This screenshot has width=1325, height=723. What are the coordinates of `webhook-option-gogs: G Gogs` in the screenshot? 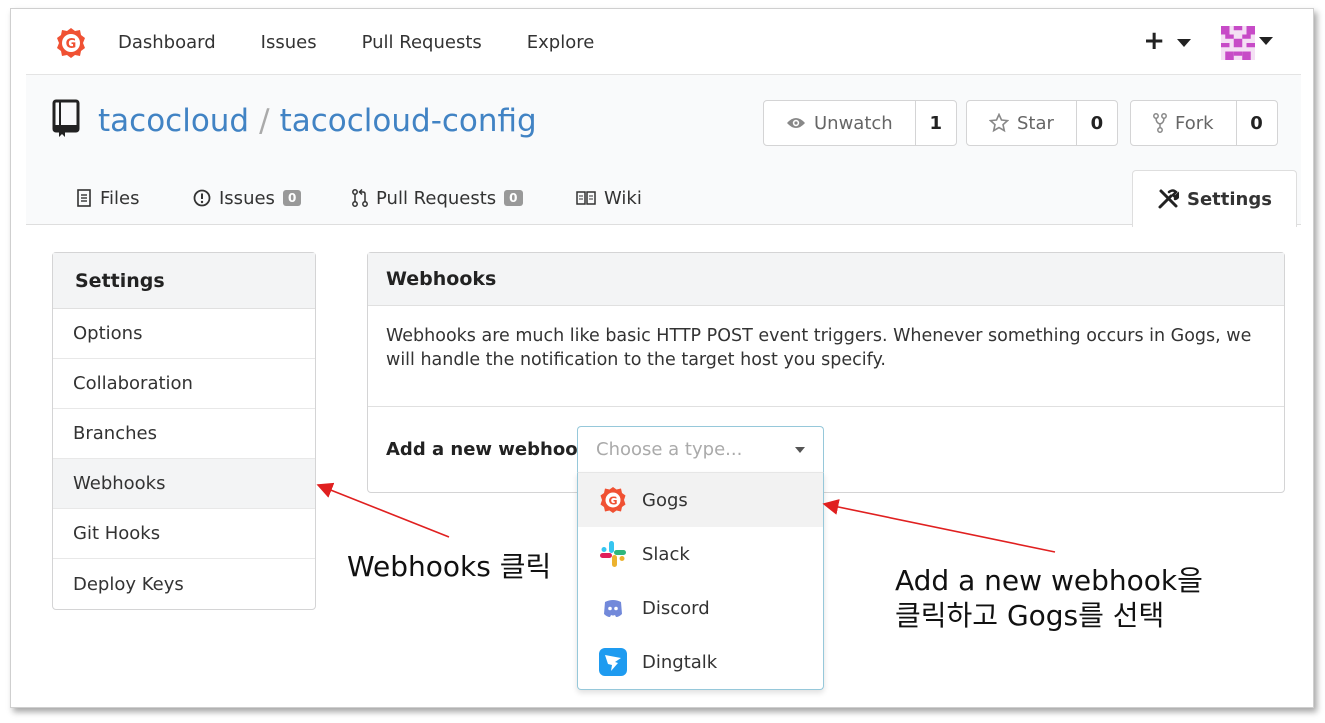 It's located at (700, 500).